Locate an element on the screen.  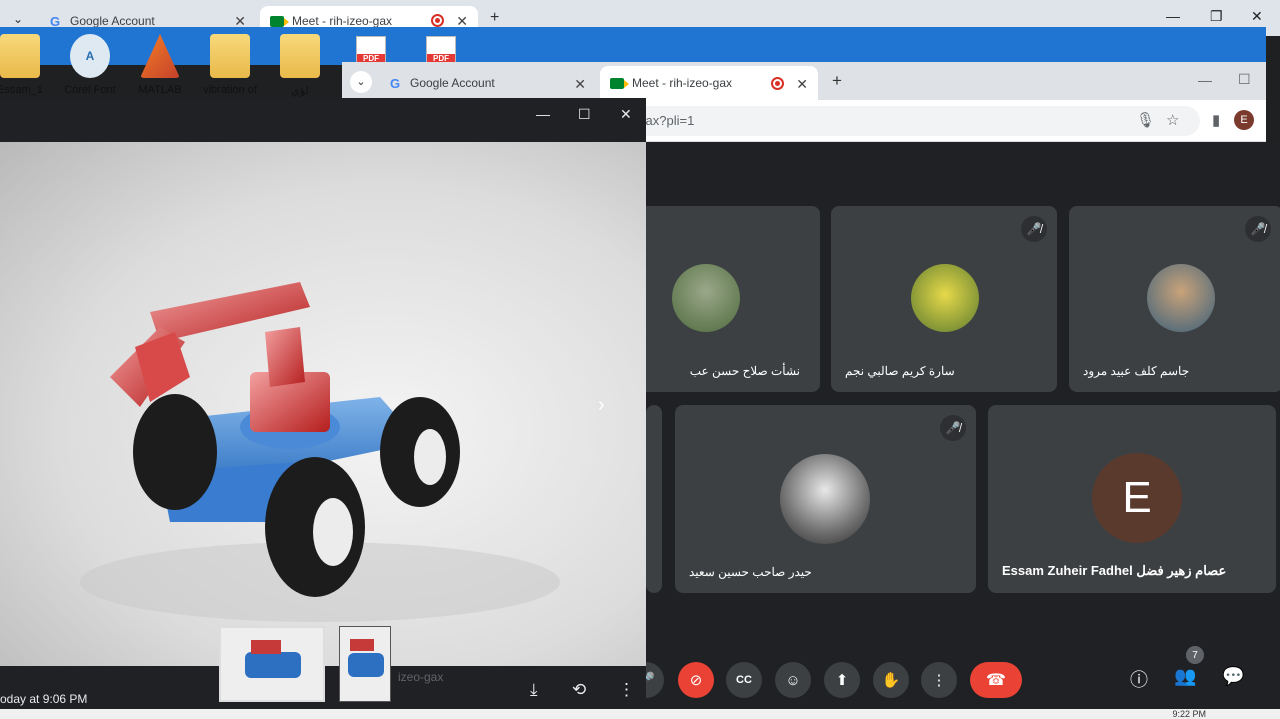
image-thumbnail-selected is located at coordinates (272, 664).